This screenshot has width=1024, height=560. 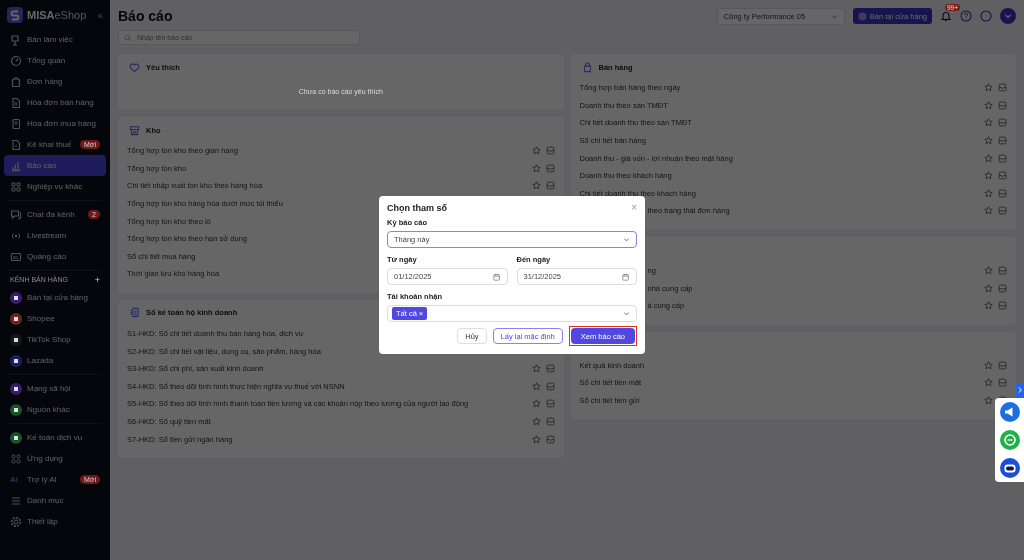 I want to click on sidebar-item: Hóa đơn mua hàng, so click(x=55, y=123).